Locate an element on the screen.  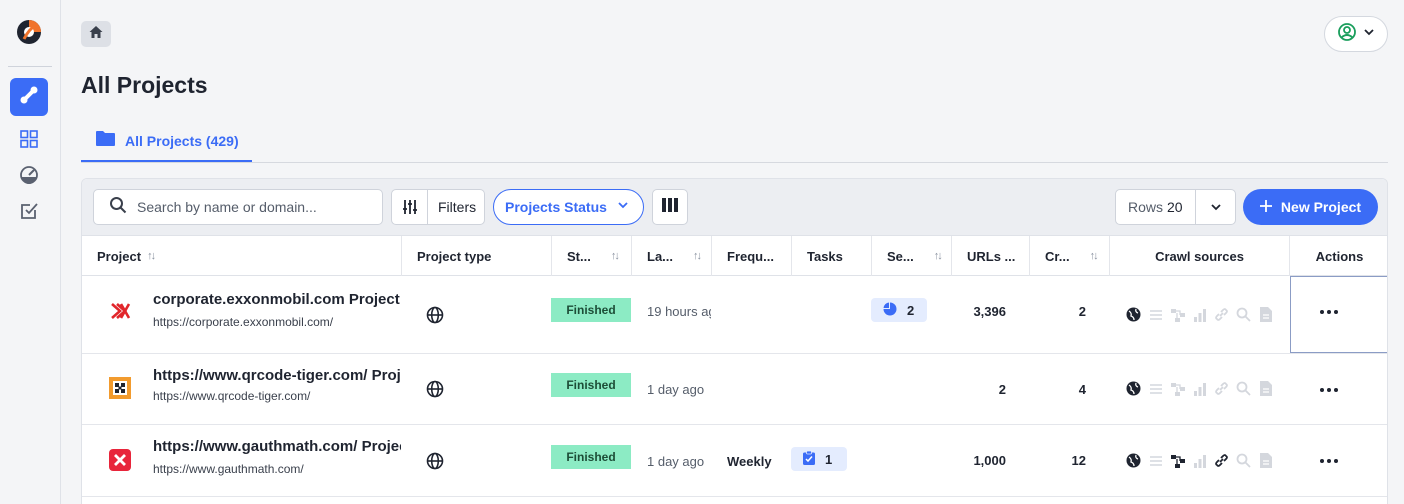
project-url: https://www.qrcode-tiger.com/ is located at coordinates (231, 396).